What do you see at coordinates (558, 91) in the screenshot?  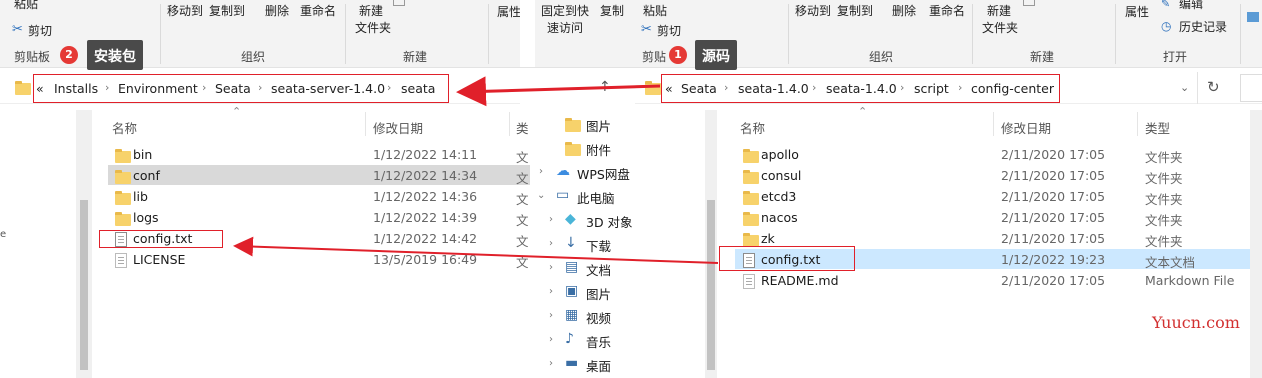 I see `arrow-to-install-path` at bounding box center [558, 91].